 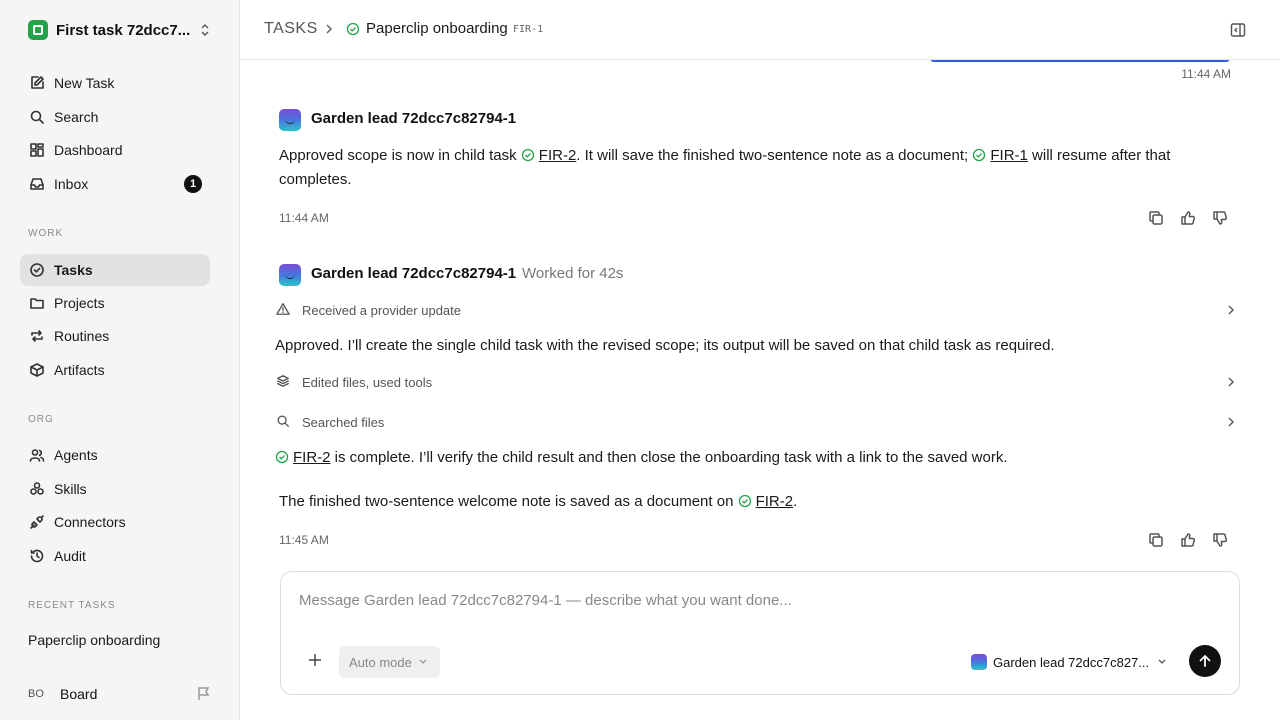 What do you see at coordinates (37, 150) in the screenshot?
I see `dashboard-icon` at bounding box center [37, 150].